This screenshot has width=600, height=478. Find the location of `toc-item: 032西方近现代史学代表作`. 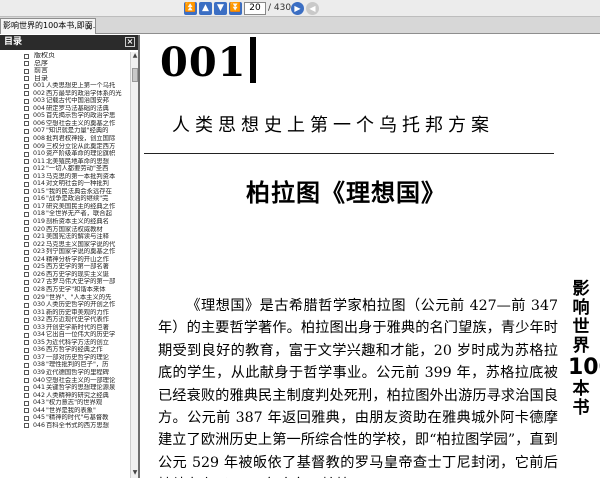

toc-item: 032西方近现代史学代表作 is located at coordinates (65, 320).